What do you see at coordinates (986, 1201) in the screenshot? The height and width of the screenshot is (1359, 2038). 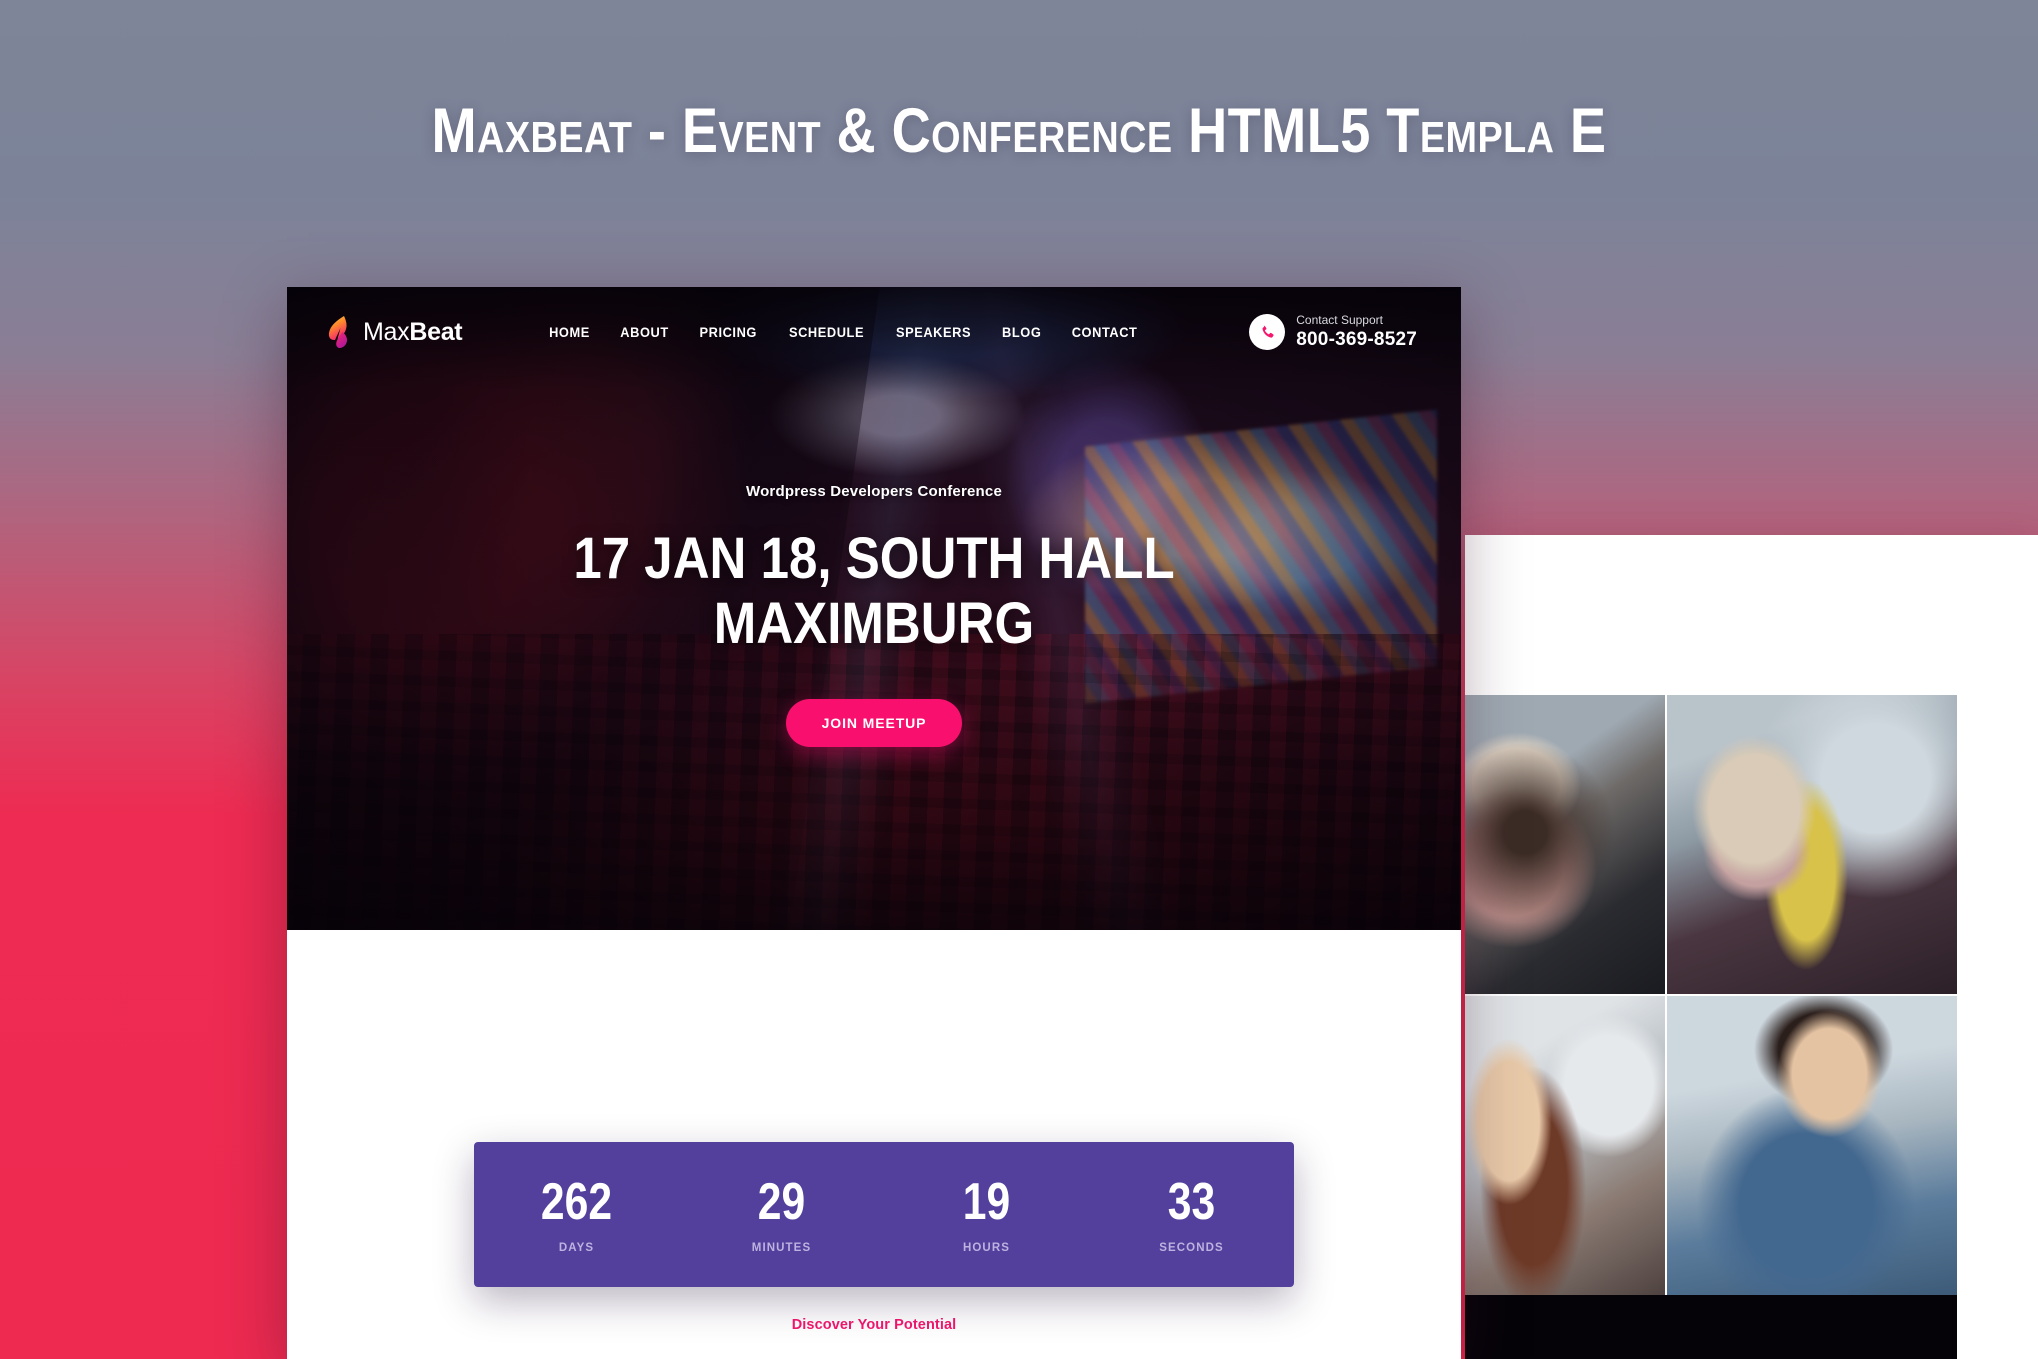 I see `countdown-hours-value: 19` at bounding box center [986, 1201].